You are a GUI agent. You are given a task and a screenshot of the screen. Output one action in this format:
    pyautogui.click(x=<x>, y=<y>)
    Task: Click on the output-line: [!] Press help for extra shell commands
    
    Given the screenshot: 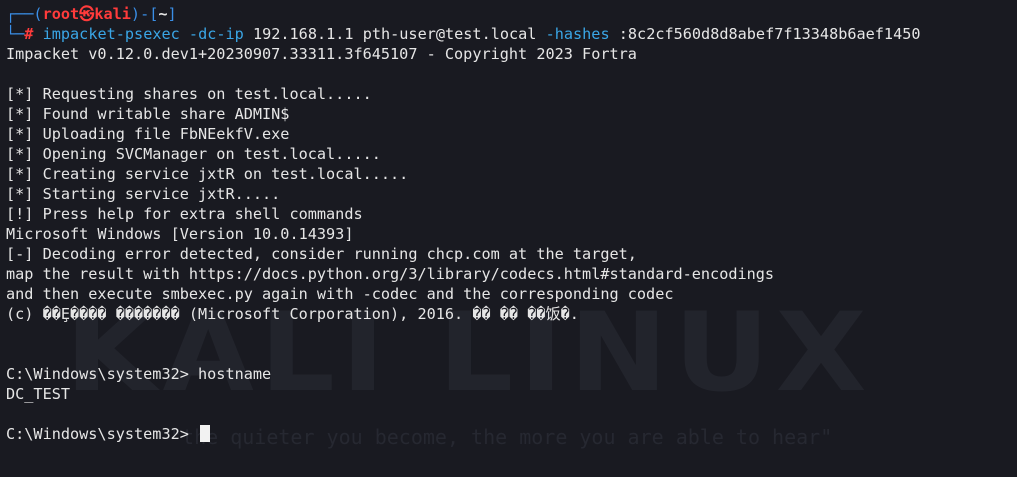 What is the action you would take?
    pyautogui.click(x=184, y=214)
    